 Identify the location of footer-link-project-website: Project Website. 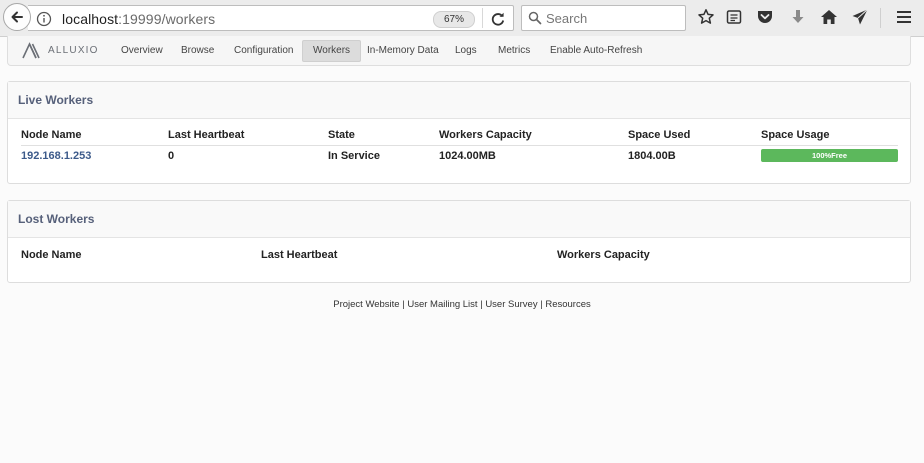
(366, 304).